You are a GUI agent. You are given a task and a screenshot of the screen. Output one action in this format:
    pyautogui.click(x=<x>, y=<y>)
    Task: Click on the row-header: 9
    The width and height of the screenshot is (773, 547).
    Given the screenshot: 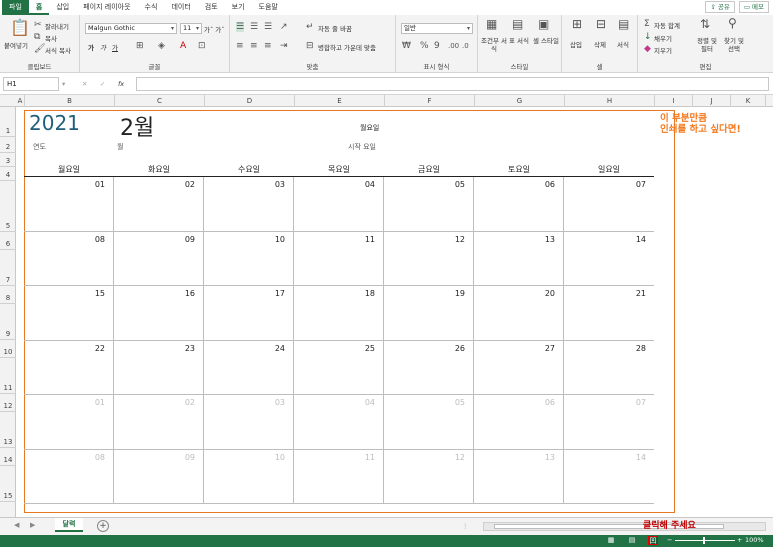 What is the action you would take?
    pyautogui.click(x=8, y=322)
    